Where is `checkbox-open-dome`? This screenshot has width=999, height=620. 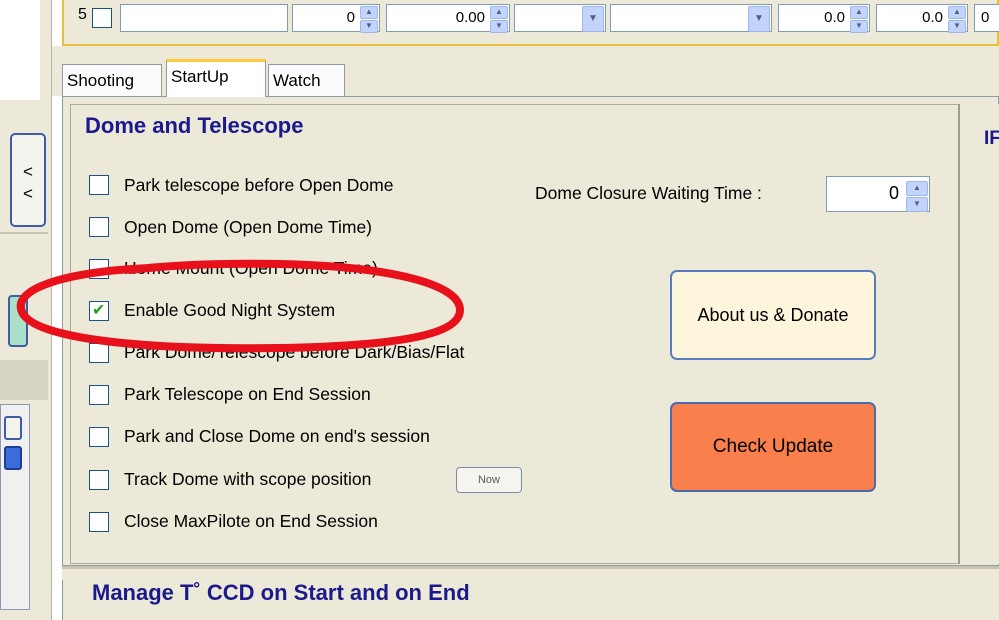
checkbox-open-dome is located at coordinates (99, 227).